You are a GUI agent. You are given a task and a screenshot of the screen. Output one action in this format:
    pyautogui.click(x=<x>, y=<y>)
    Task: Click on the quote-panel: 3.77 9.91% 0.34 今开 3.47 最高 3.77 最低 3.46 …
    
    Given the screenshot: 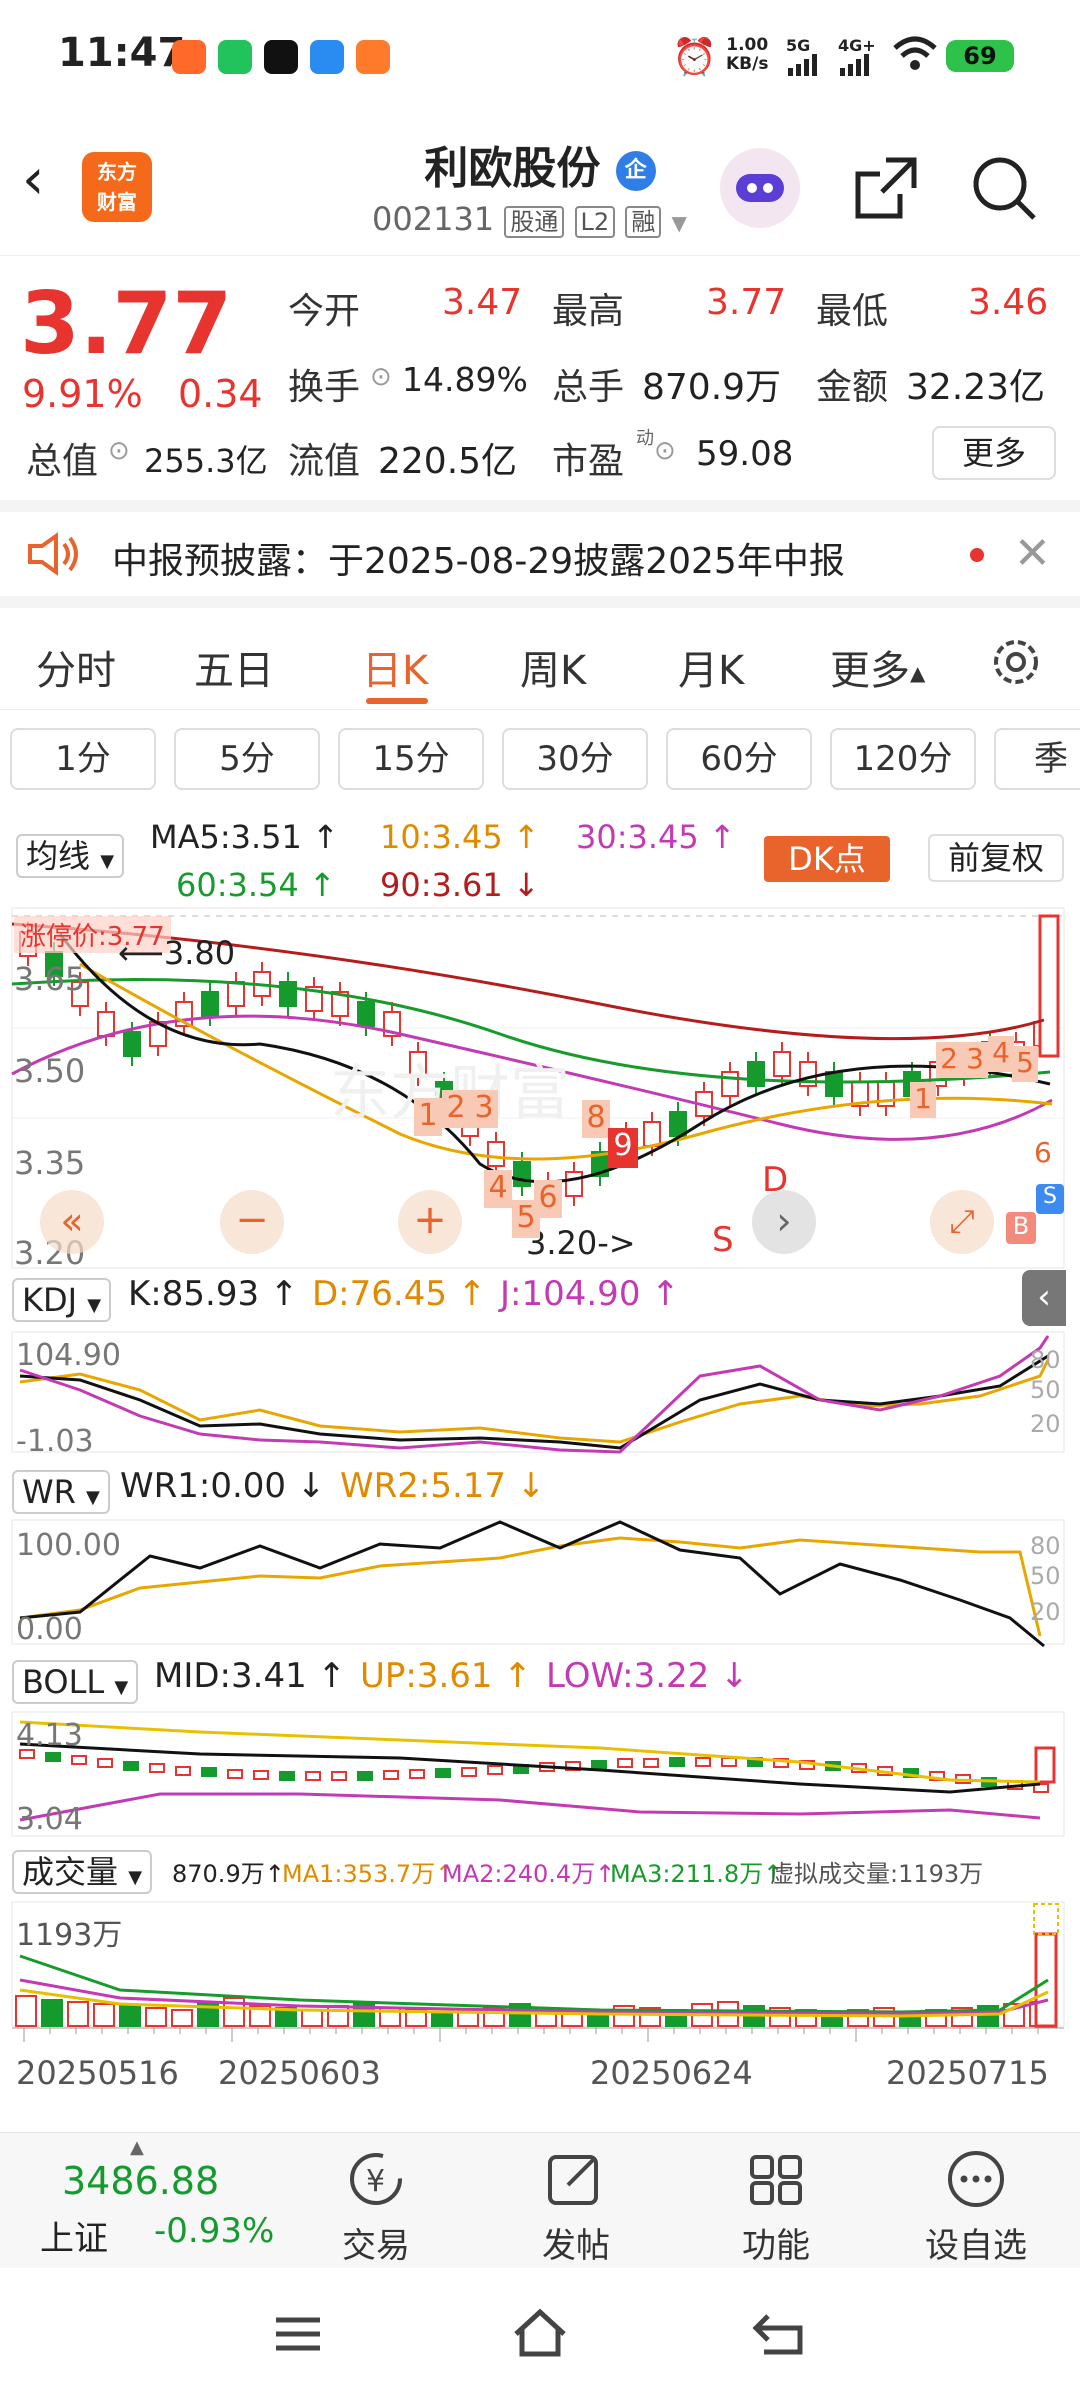 What is the action you would take?
    pyautogui.click(x=540, y=378)
    